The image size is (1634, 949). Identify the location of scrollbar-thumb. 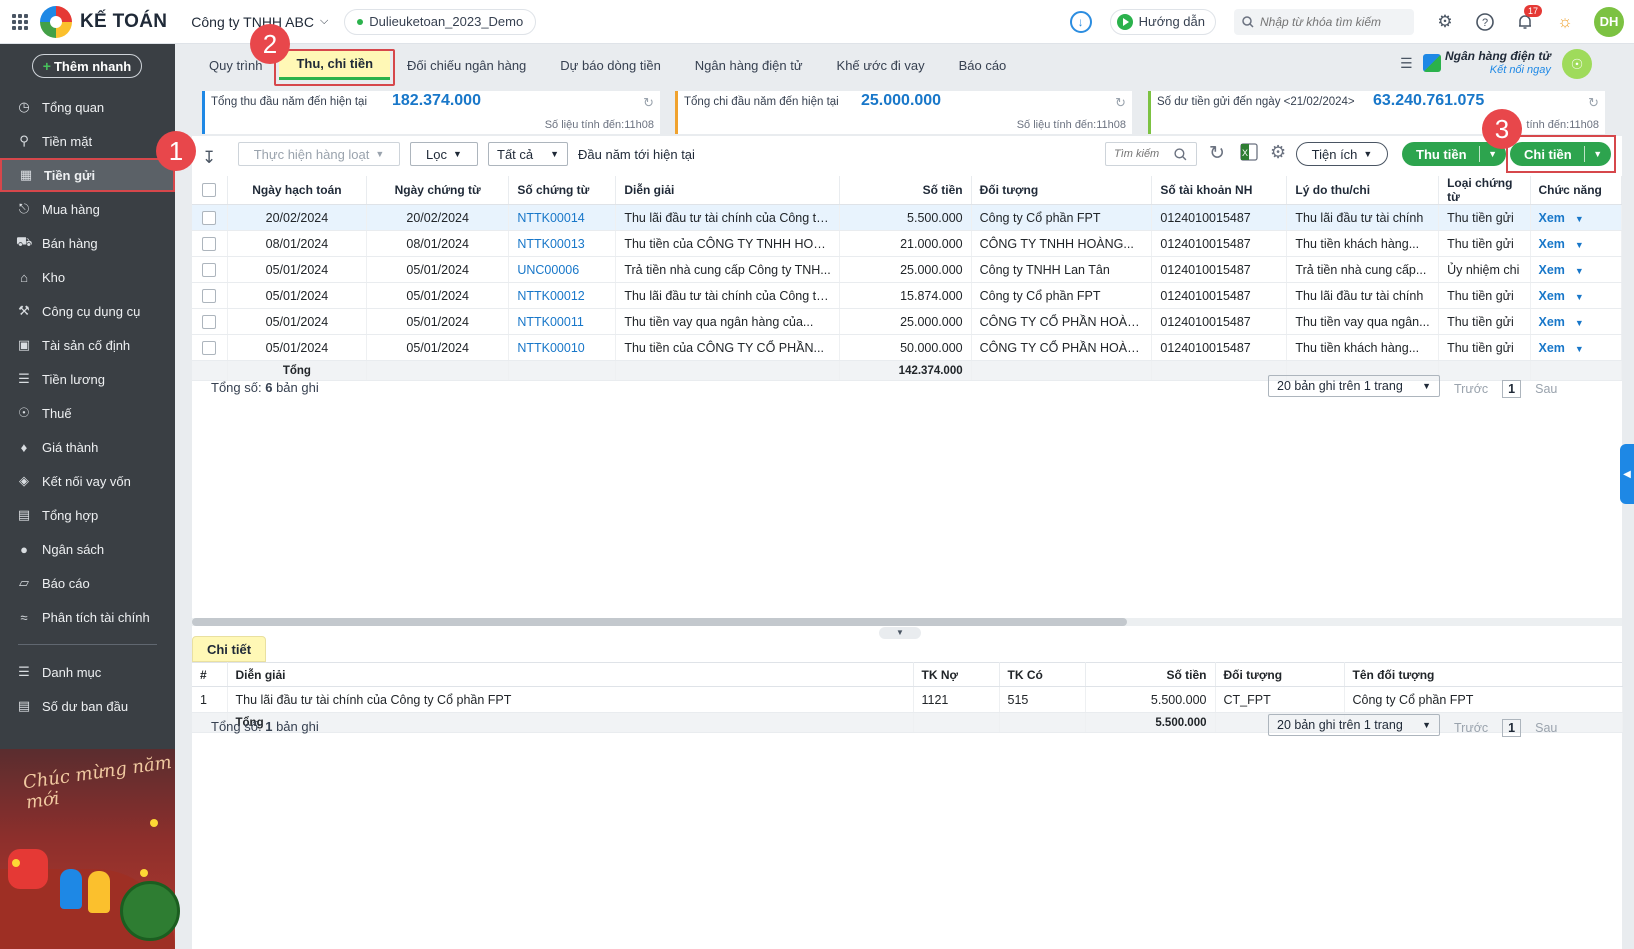
(659, 622).